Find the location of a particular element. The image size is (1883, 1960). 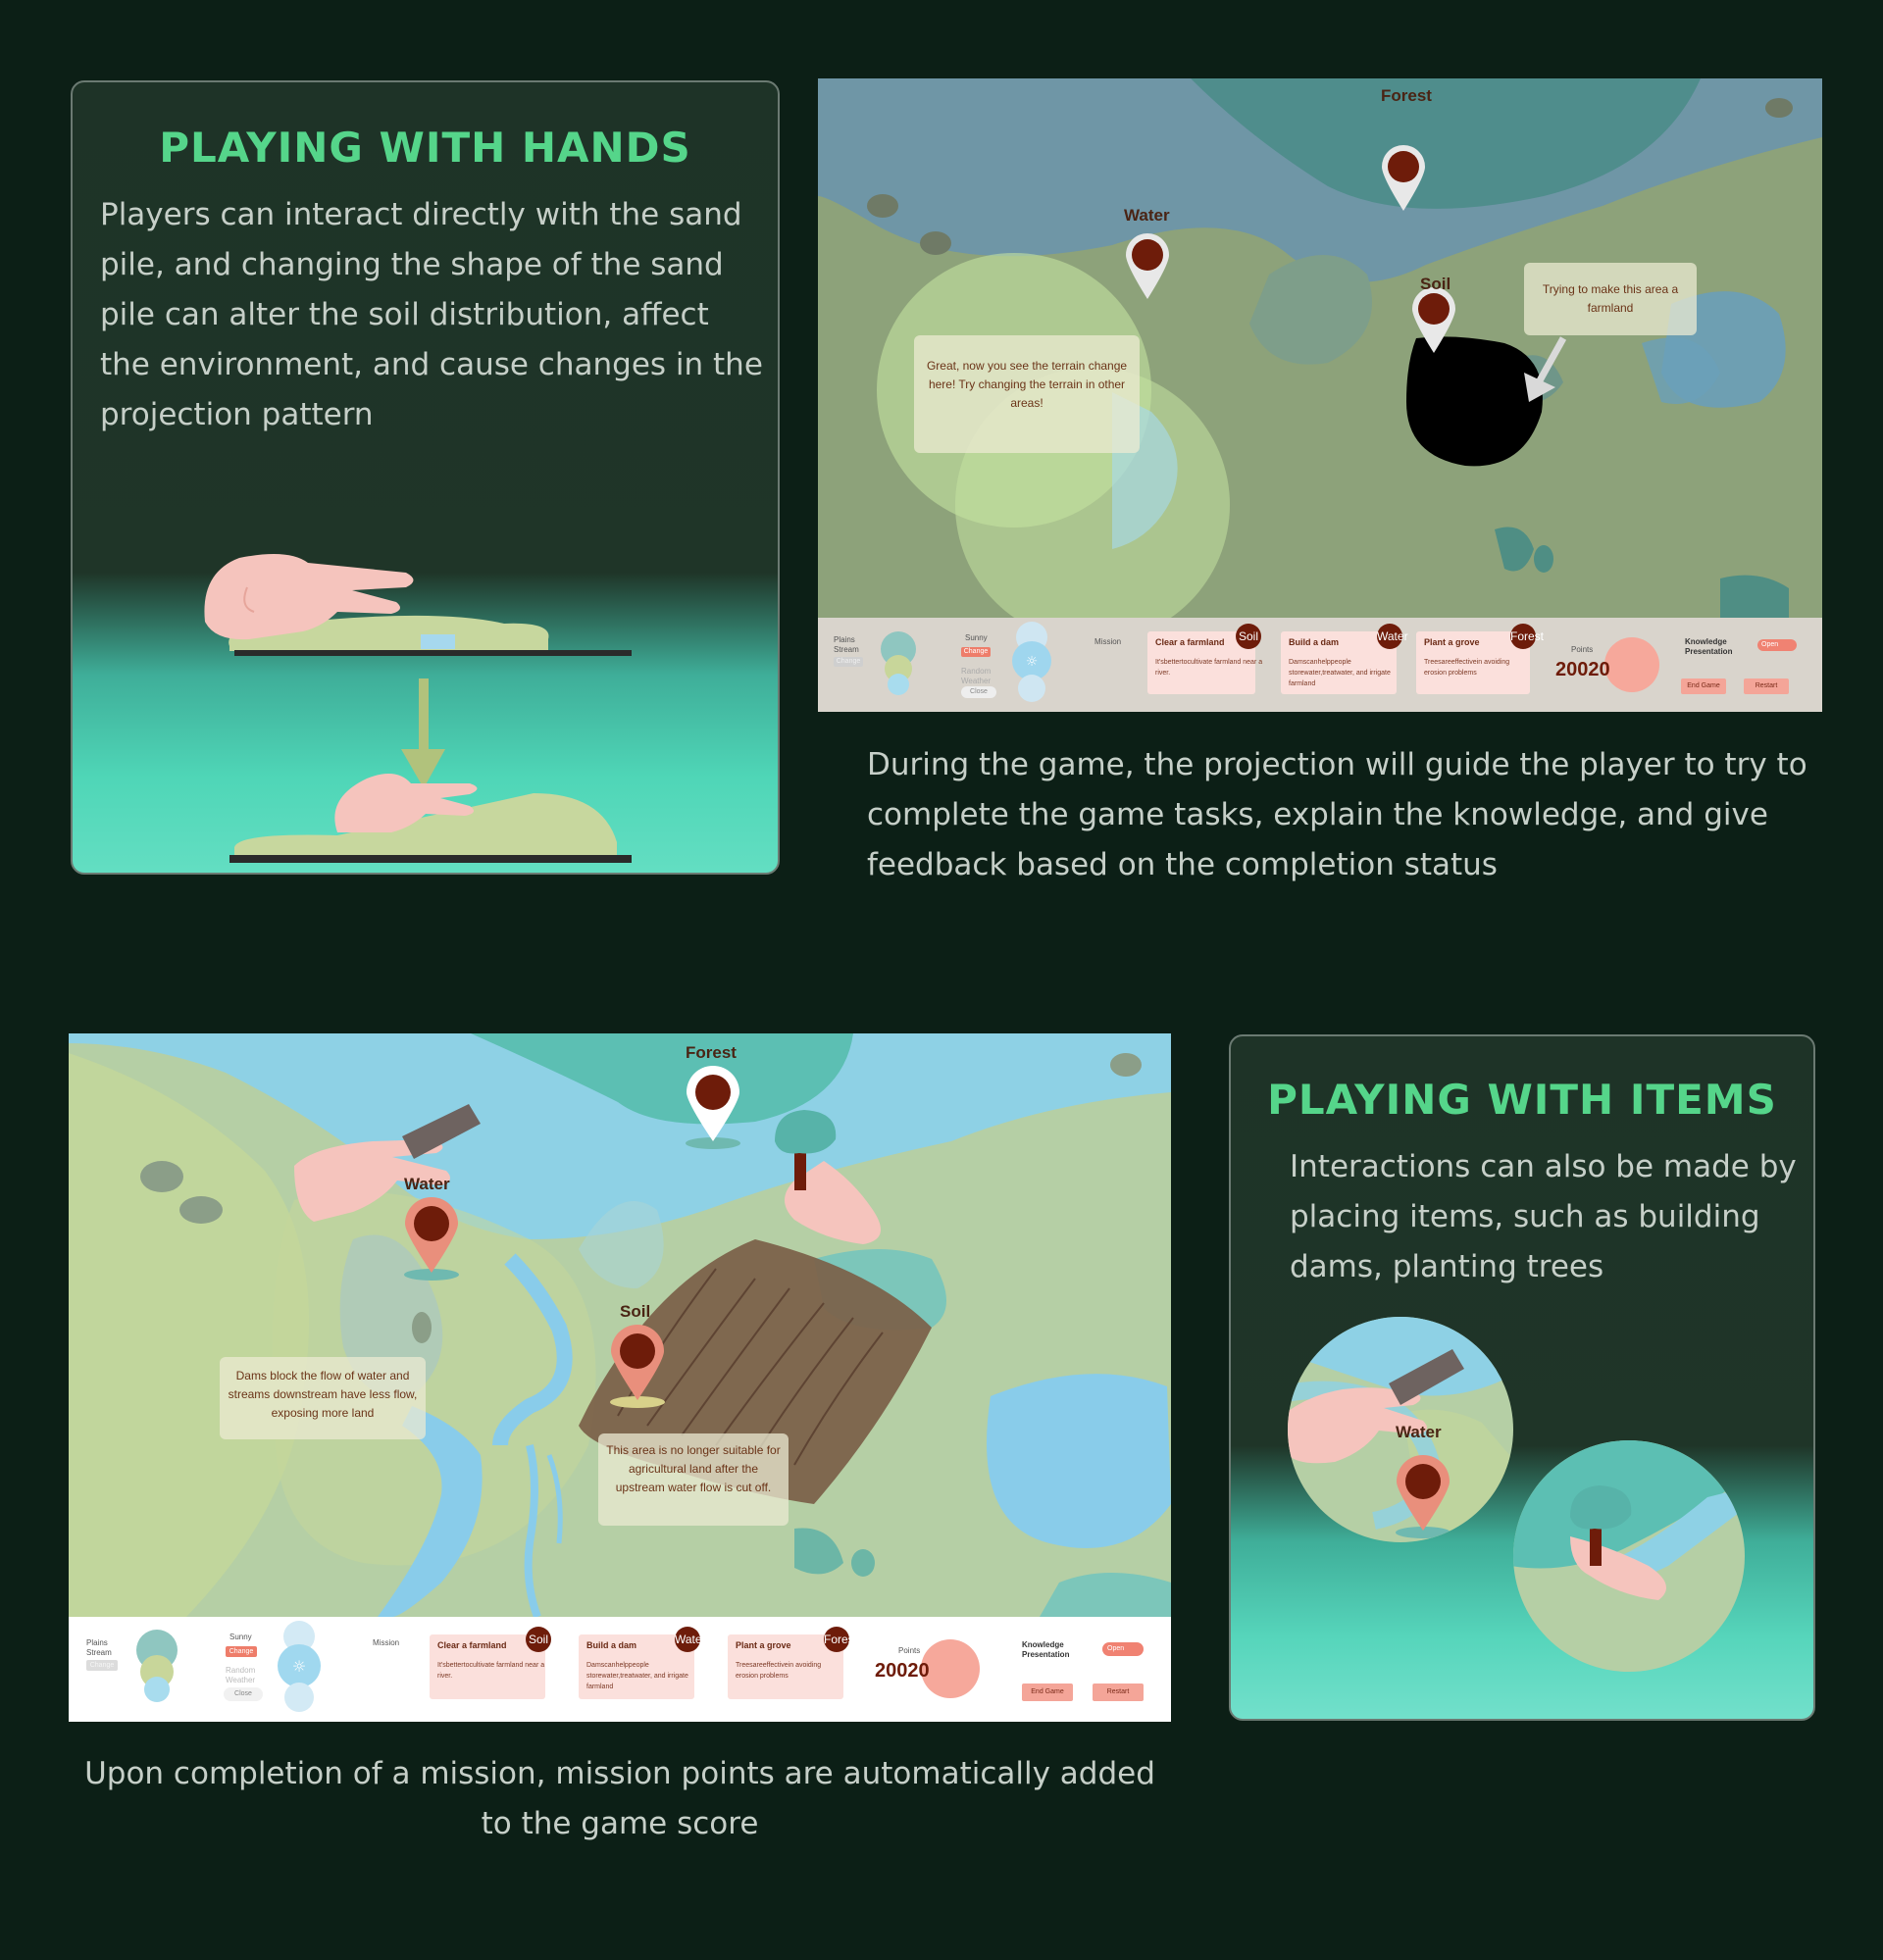

tree-zoom-circle is located at coordinates (1629, 1556).